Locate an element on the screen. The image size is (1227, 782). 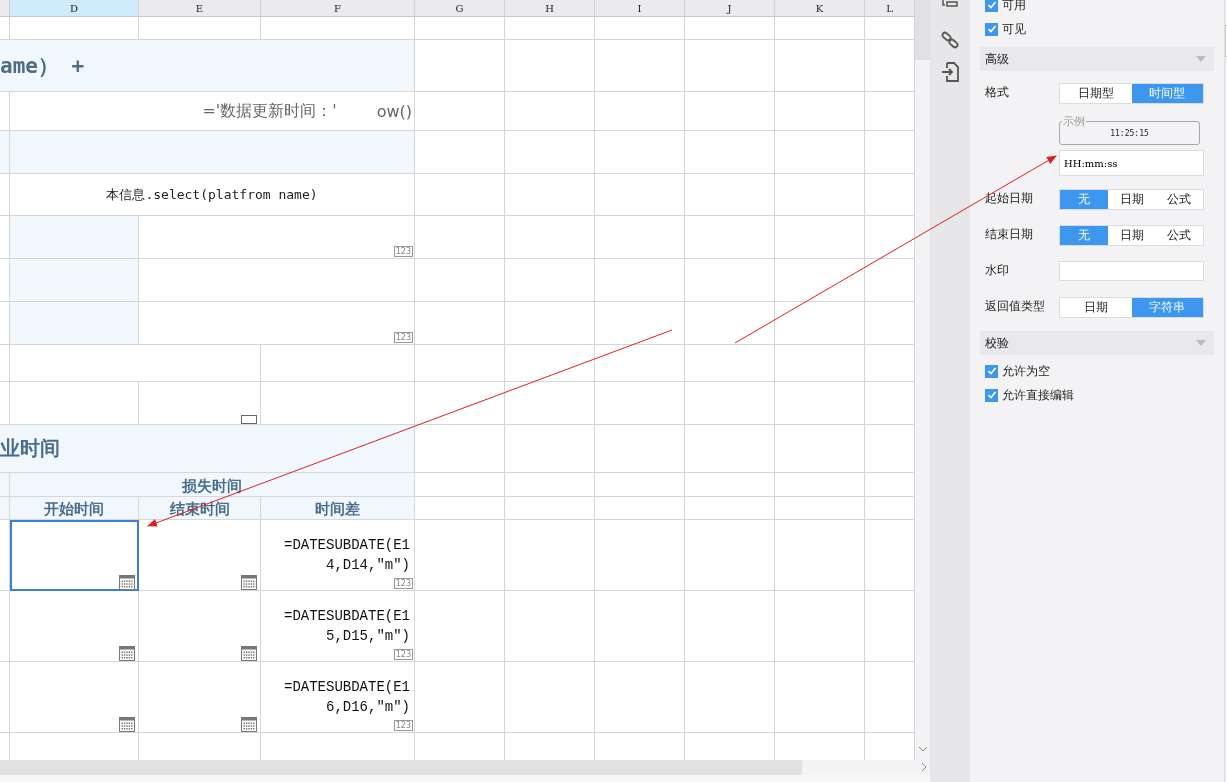
watermark-field is located at coordinates (1131, 271).